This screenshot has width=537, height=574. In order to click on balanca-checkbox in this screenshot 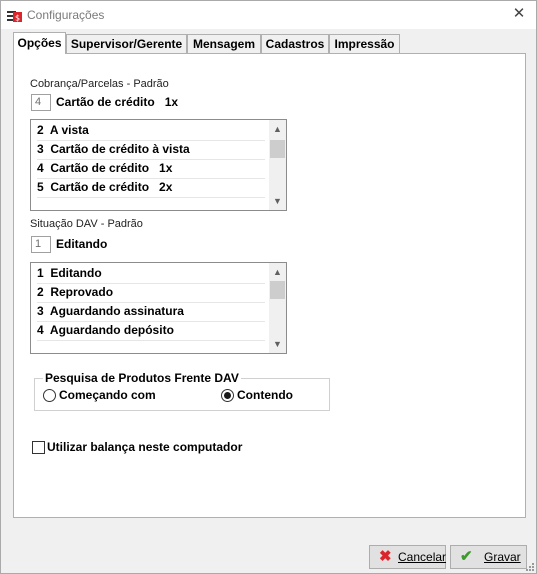, I will do `click(38, 447)`.